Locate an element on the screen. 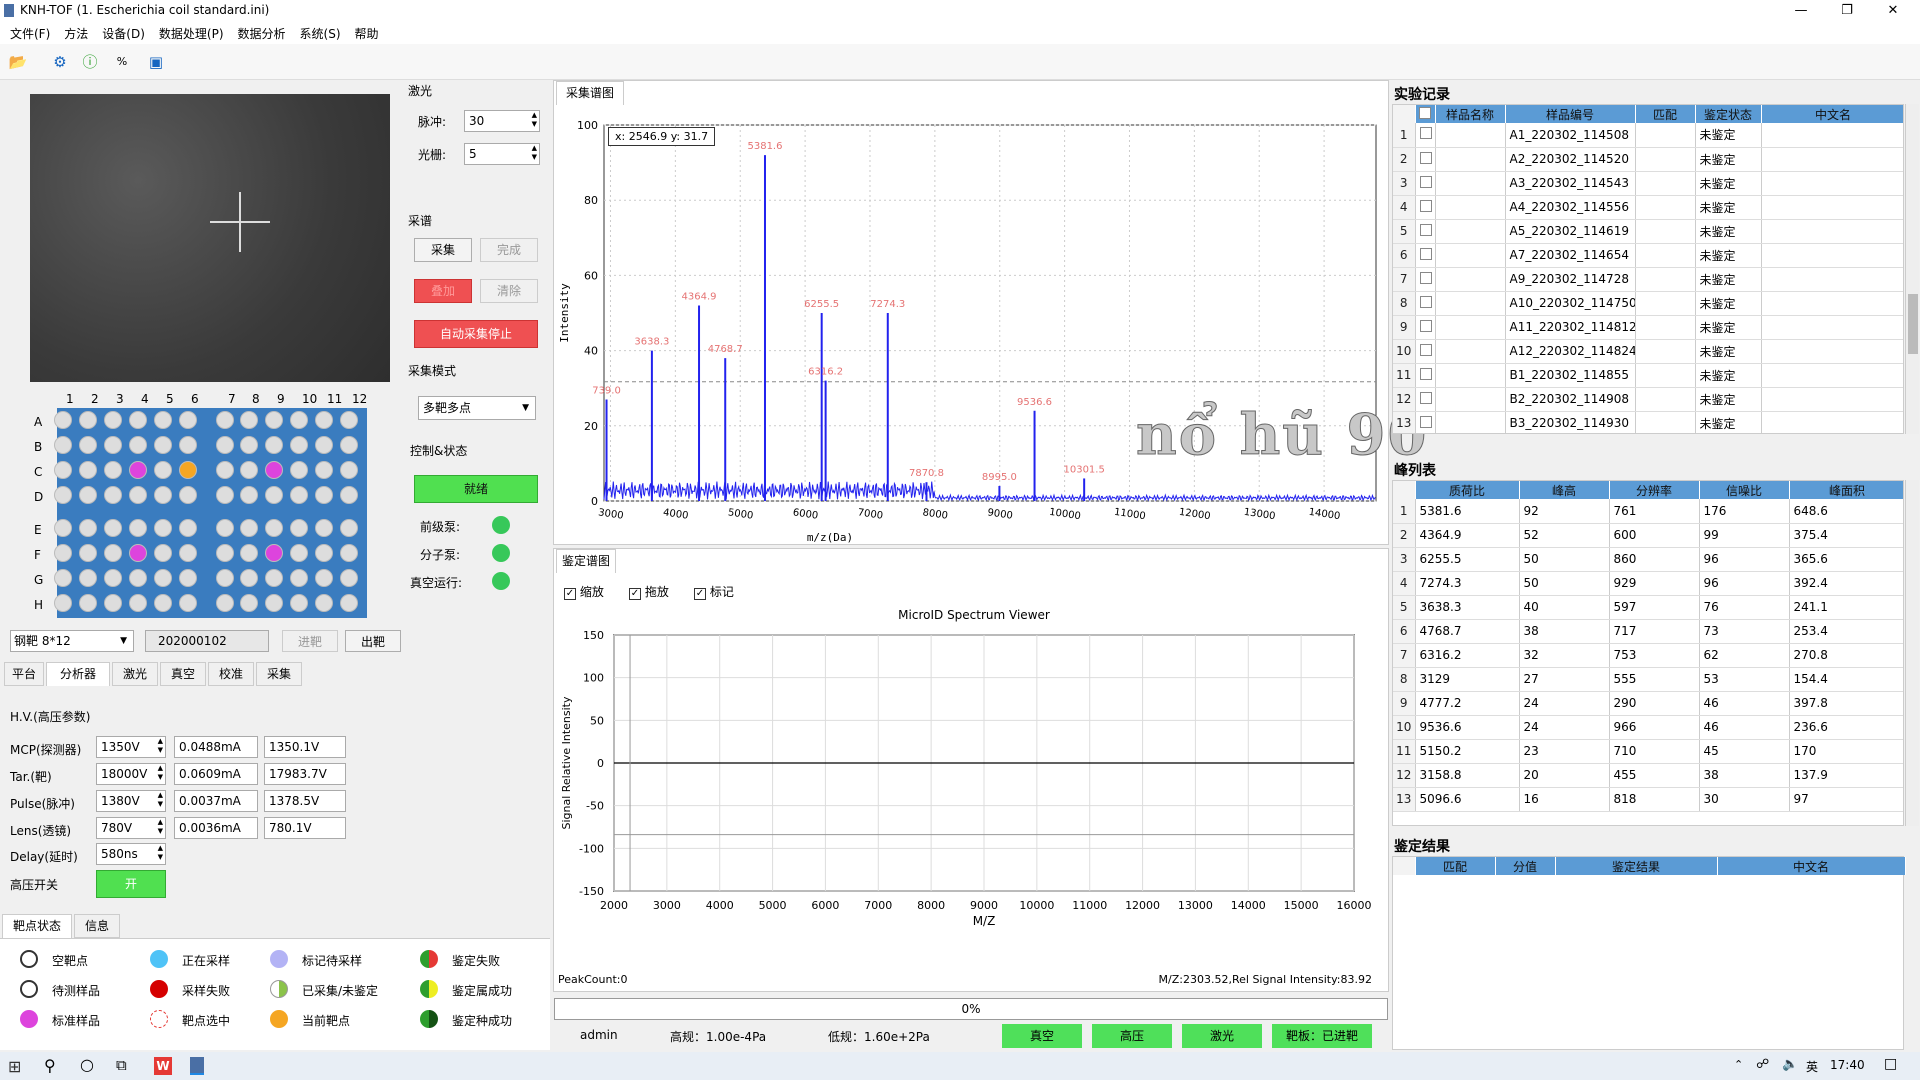  overlay-button: 叠加 is located at coordinates (443, 291).